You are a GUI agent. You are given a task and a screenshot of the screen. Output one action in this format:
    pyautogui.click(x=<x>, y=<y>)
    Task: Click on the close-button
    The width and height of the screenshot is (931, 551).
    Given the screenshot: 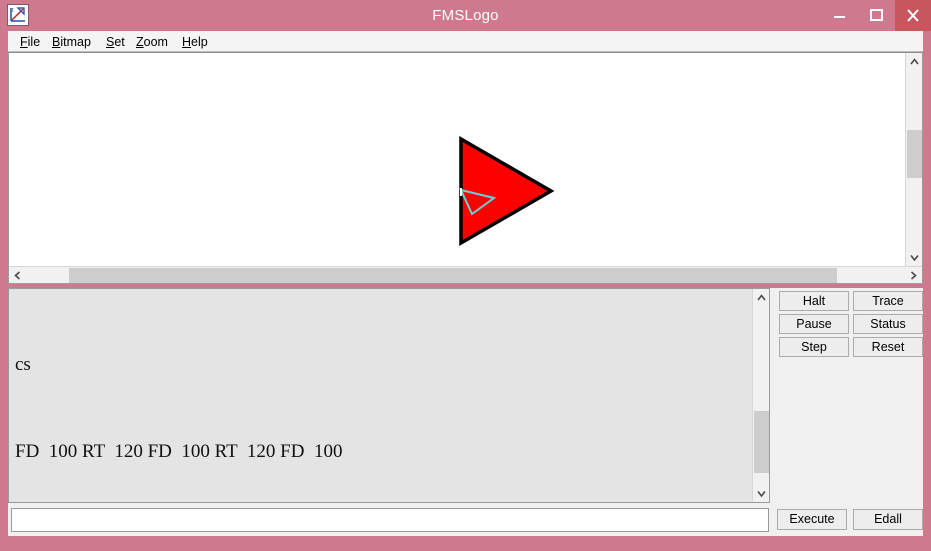 What is the action you would take?
    pyautogui.click(x=913, y=15)
    